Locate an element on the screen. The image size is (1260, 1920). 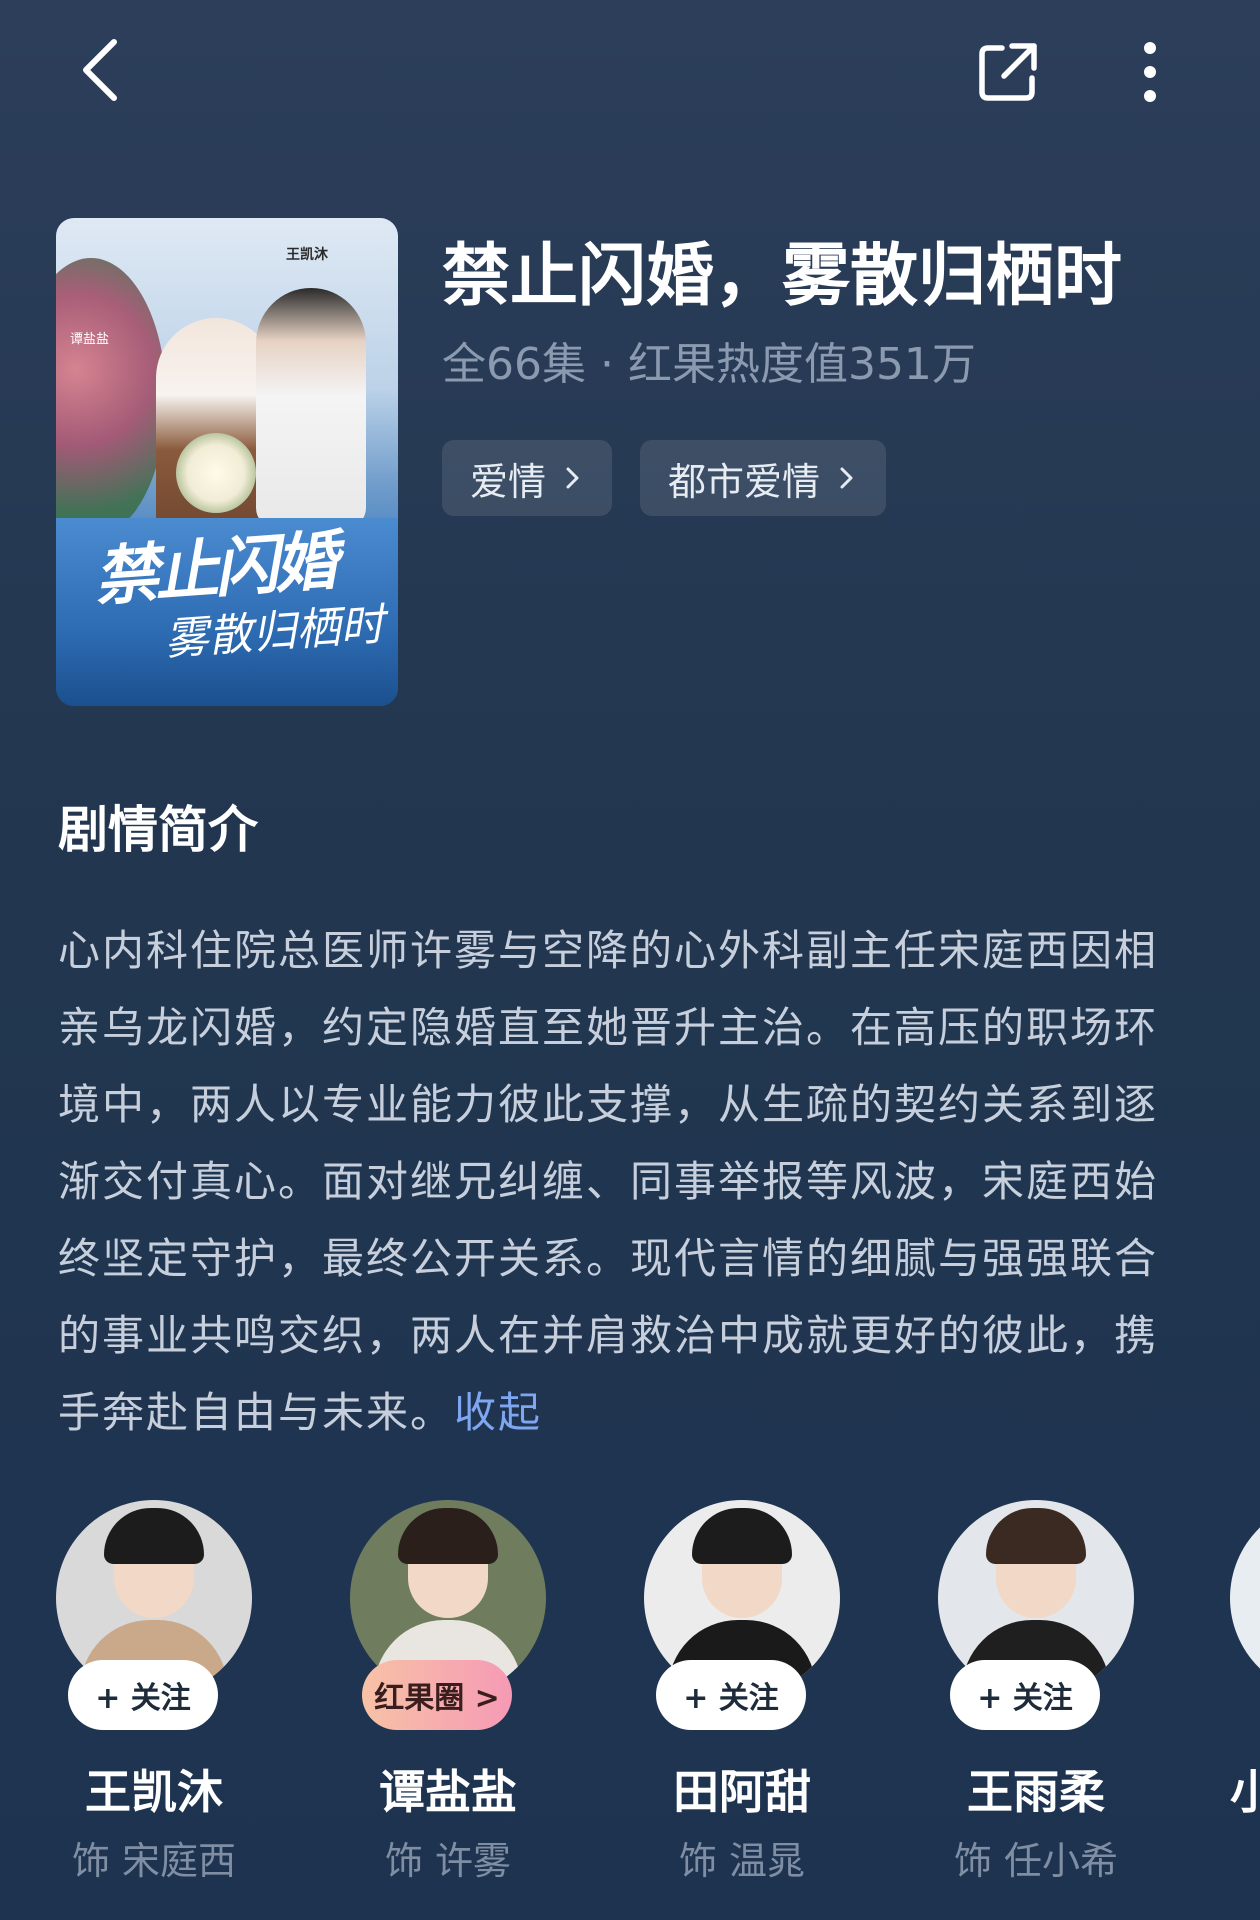
cast-role: 饰 许雾 is located at coordinates (448, 1861).